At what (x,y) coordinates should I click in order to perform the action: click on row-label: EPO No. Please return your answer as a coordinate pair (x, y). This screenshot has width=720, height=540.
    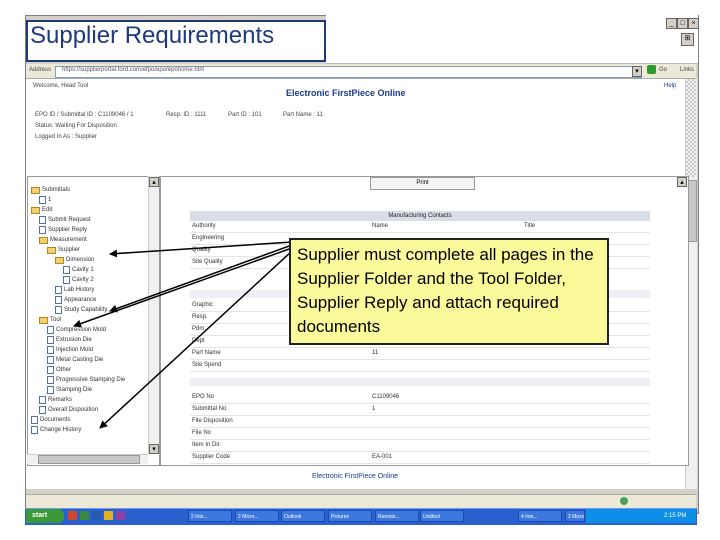
    Looking at the image, I should click on (203, 397).